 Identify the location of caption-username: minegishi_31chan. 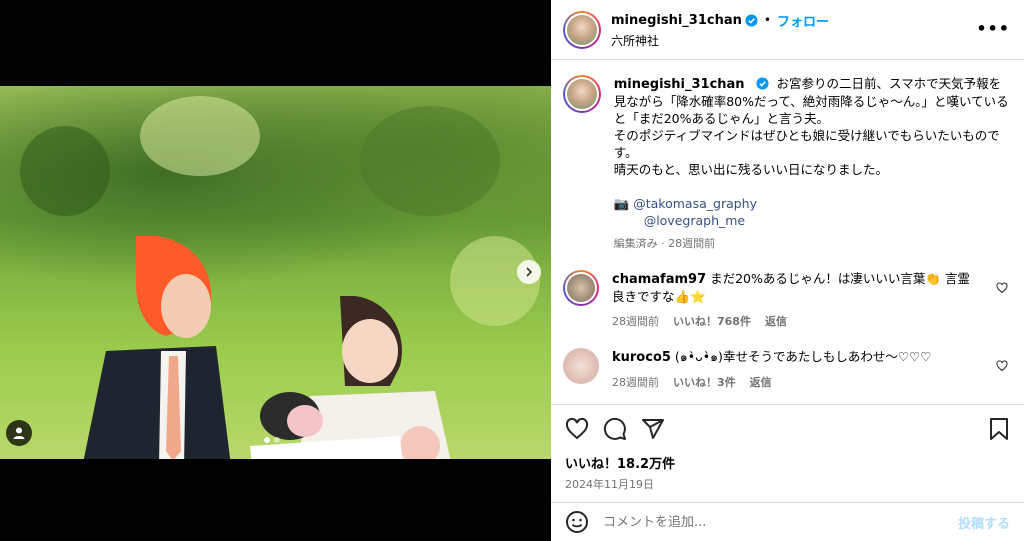
(679, 84).